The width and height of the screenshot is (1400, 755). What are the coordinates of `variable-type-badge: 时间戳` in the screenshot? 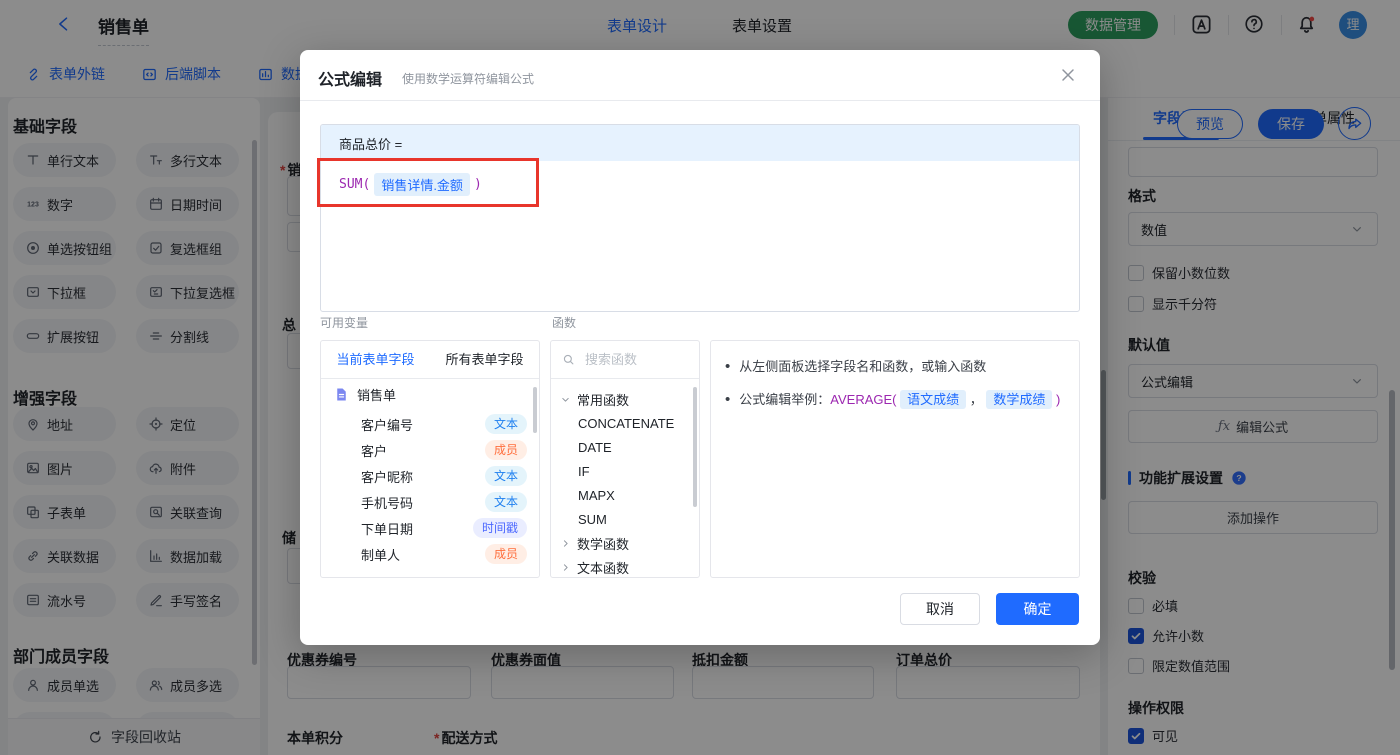 It's located at (499, 528).